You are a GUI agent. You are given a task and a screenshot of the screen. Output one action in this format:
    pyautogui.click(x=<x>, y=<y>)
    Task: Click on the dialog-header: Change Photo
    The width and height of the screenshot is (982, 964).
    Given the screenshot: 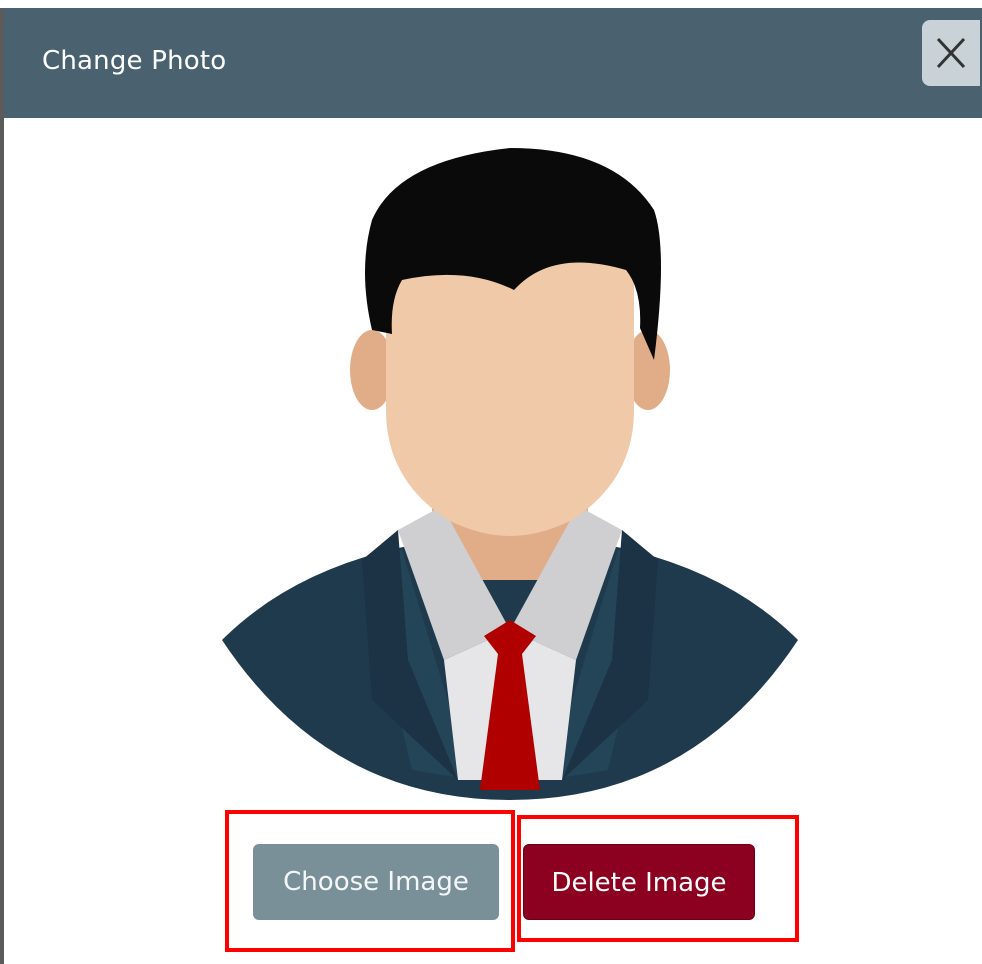 What is the action you would take?
    pyautogui.click(x=493, y=63)
    